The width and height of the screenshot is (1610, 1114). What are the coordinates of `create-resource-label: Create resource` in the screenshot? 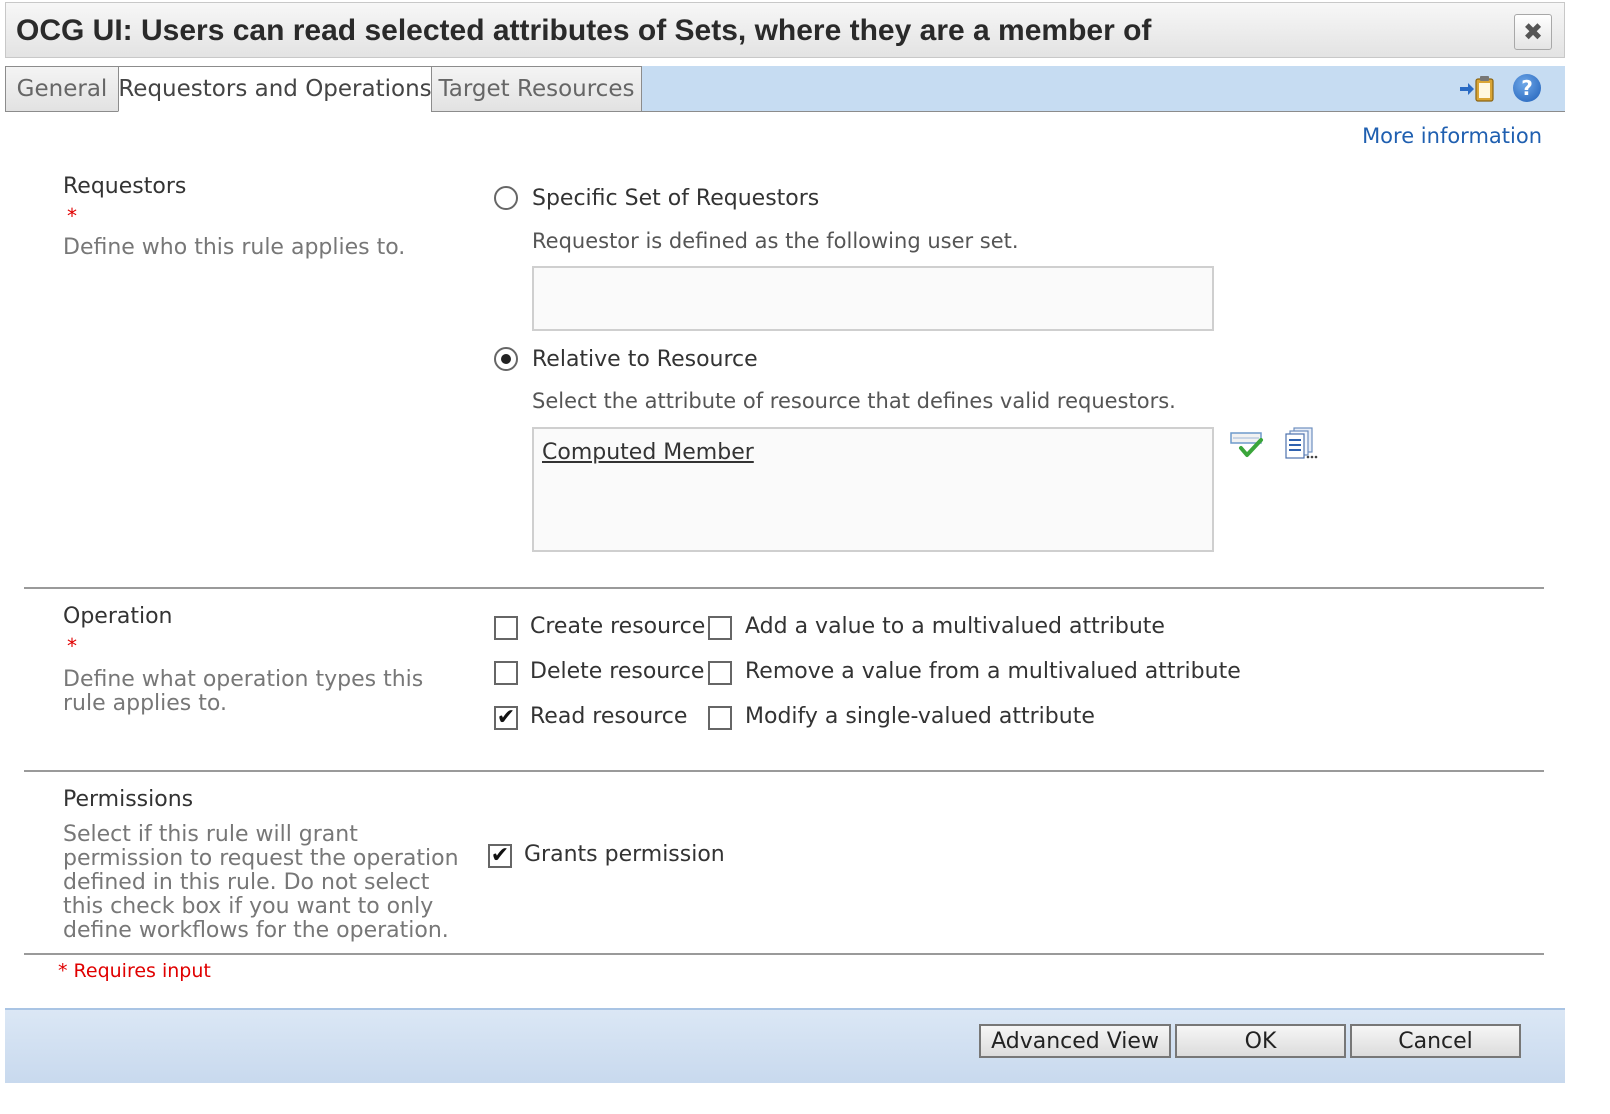 It's located at (618, 626).